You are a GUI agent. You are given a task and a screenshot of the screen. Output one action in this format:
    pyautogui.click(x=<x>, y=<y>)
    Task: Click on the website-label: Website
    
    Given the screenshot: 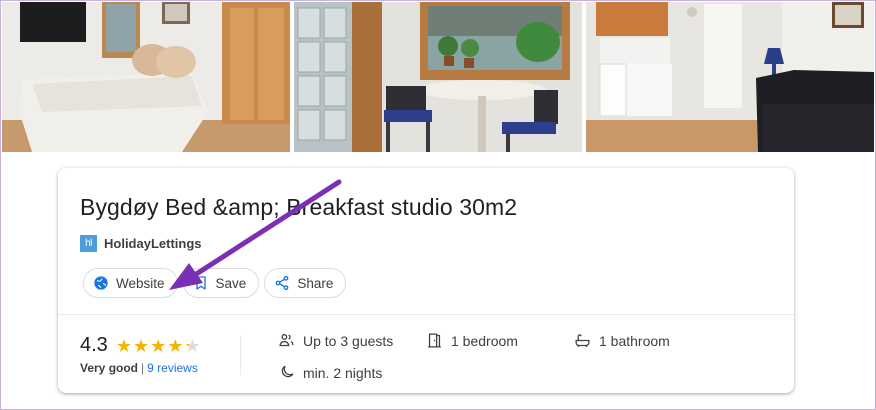 What is the action you would take?
    pyautogui.click(x=140, y=283)
    